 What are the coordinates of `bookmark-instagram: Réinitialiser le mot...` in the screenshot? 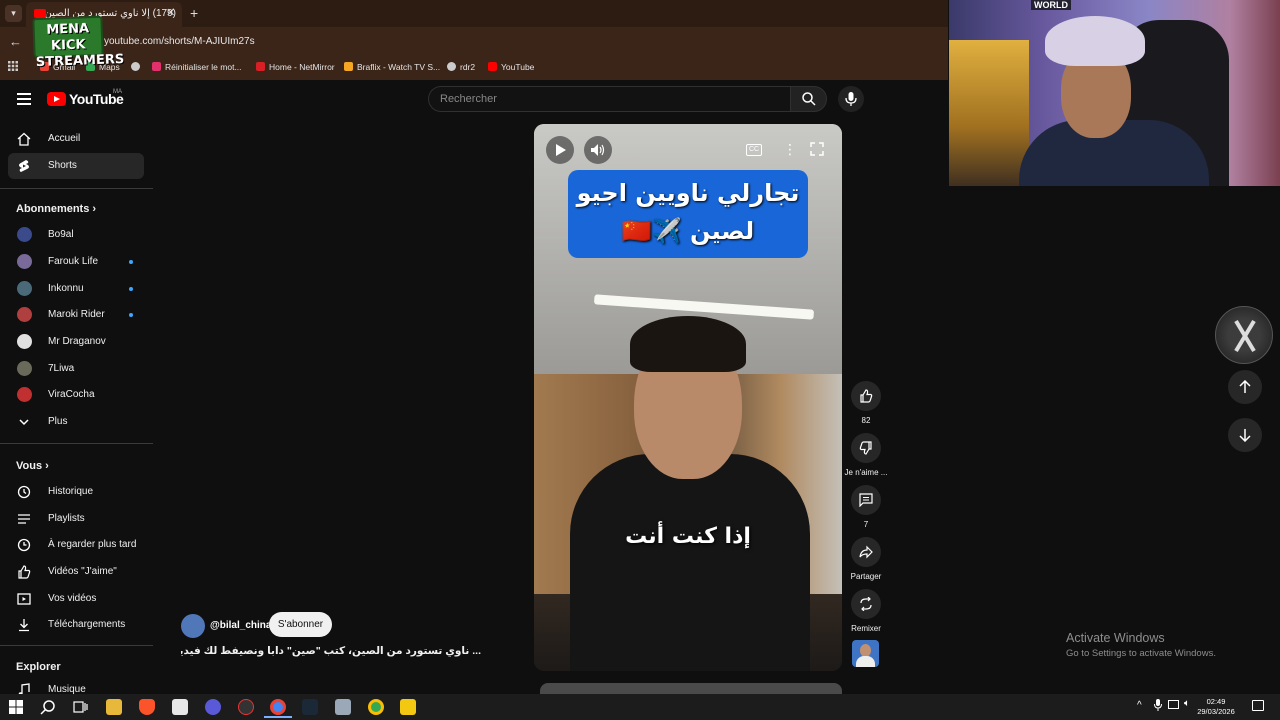 It's located at (197, 67).